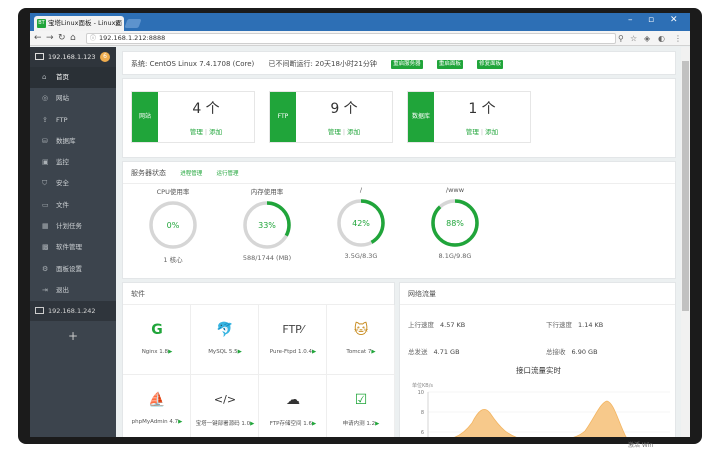 The width and height of the screenshot is (720, 450). What do you see at coordinates (651, 20) in the screenshot?
I see `maximize-icon: ▫` at bounding box center [651, 20].